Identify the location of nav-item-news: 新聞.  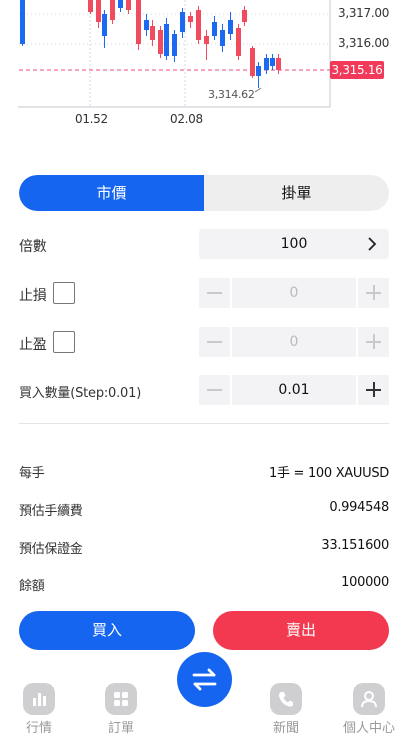
(286, 709).